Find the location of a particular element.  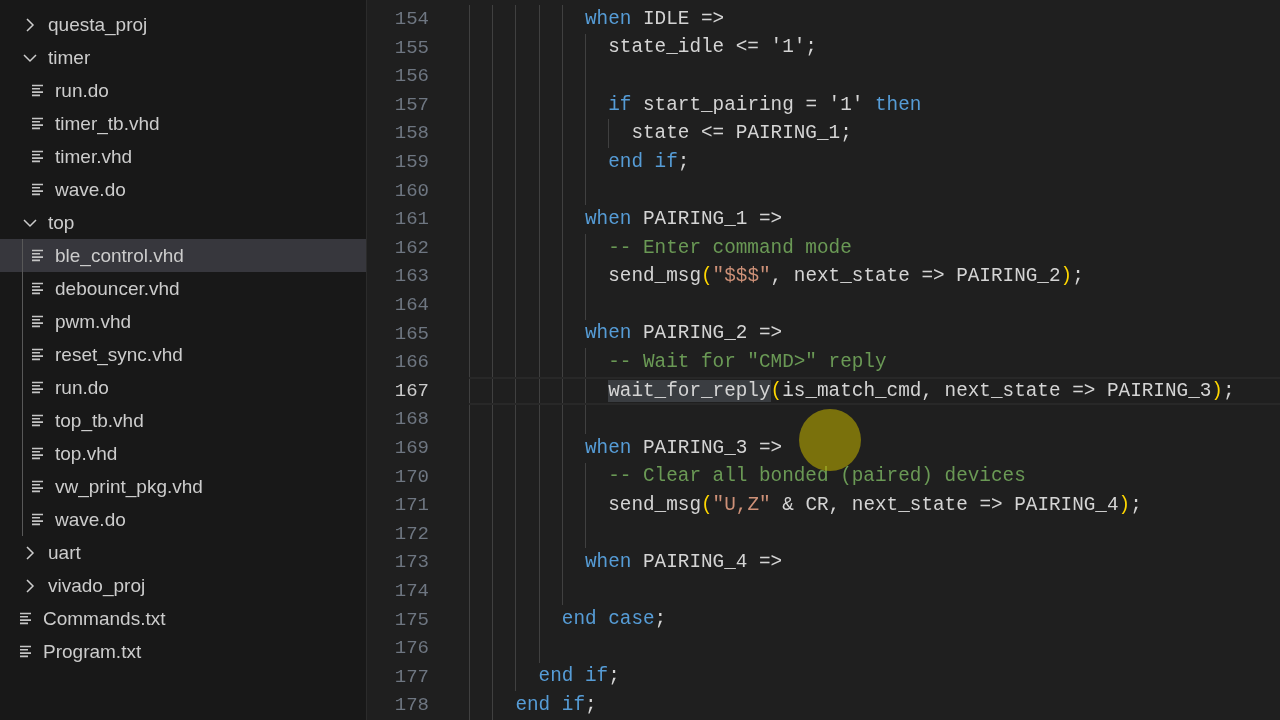

code-comment: -- Wait for "CMD>" reply is located at coordinates (747, 362).